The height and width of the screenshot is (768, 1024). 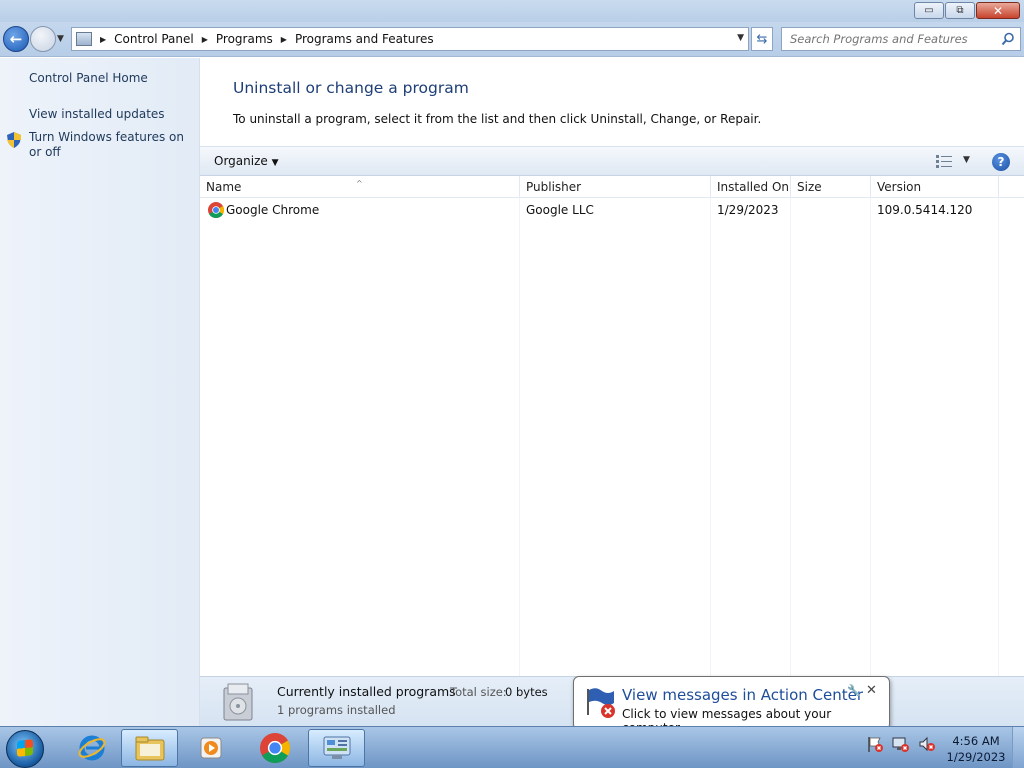 I want to click on taskbar-google-chrome, so click(x=274, y=748).